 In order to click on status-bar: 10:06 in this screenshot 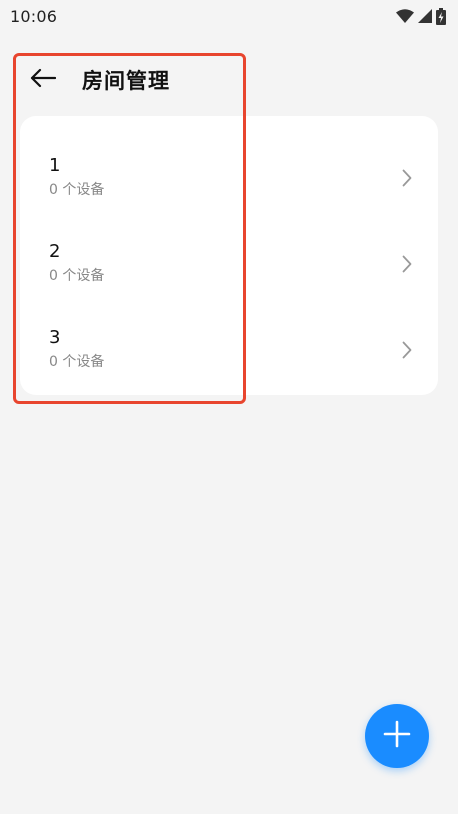, I will do `click(229, 16)`.